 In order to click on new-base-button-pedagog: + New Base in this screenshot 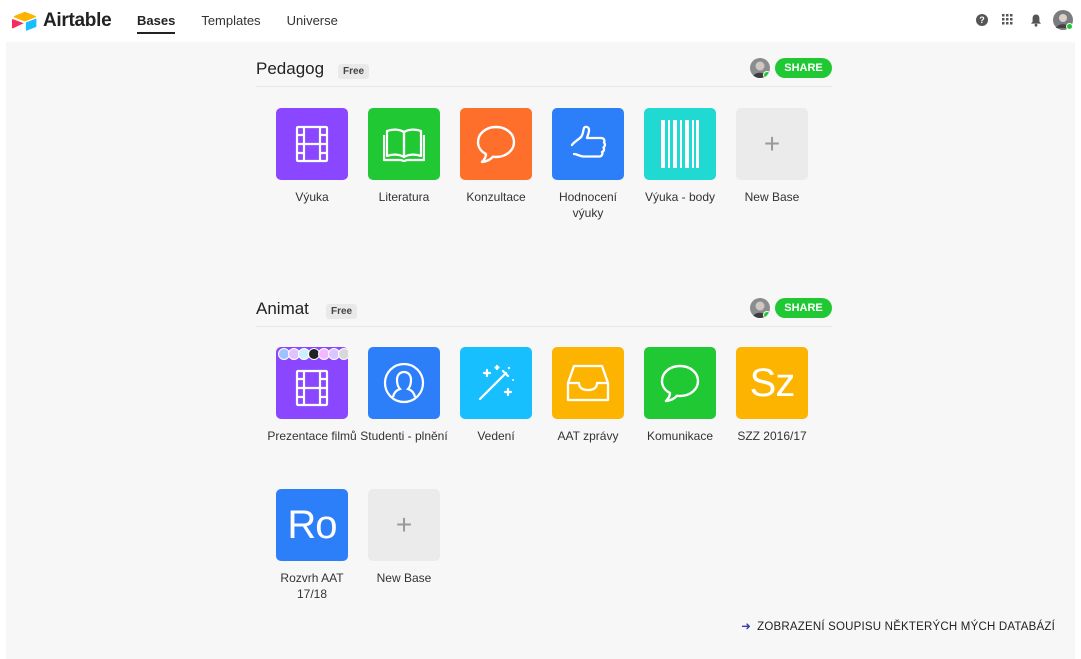, I will do `click(772, 156)`.